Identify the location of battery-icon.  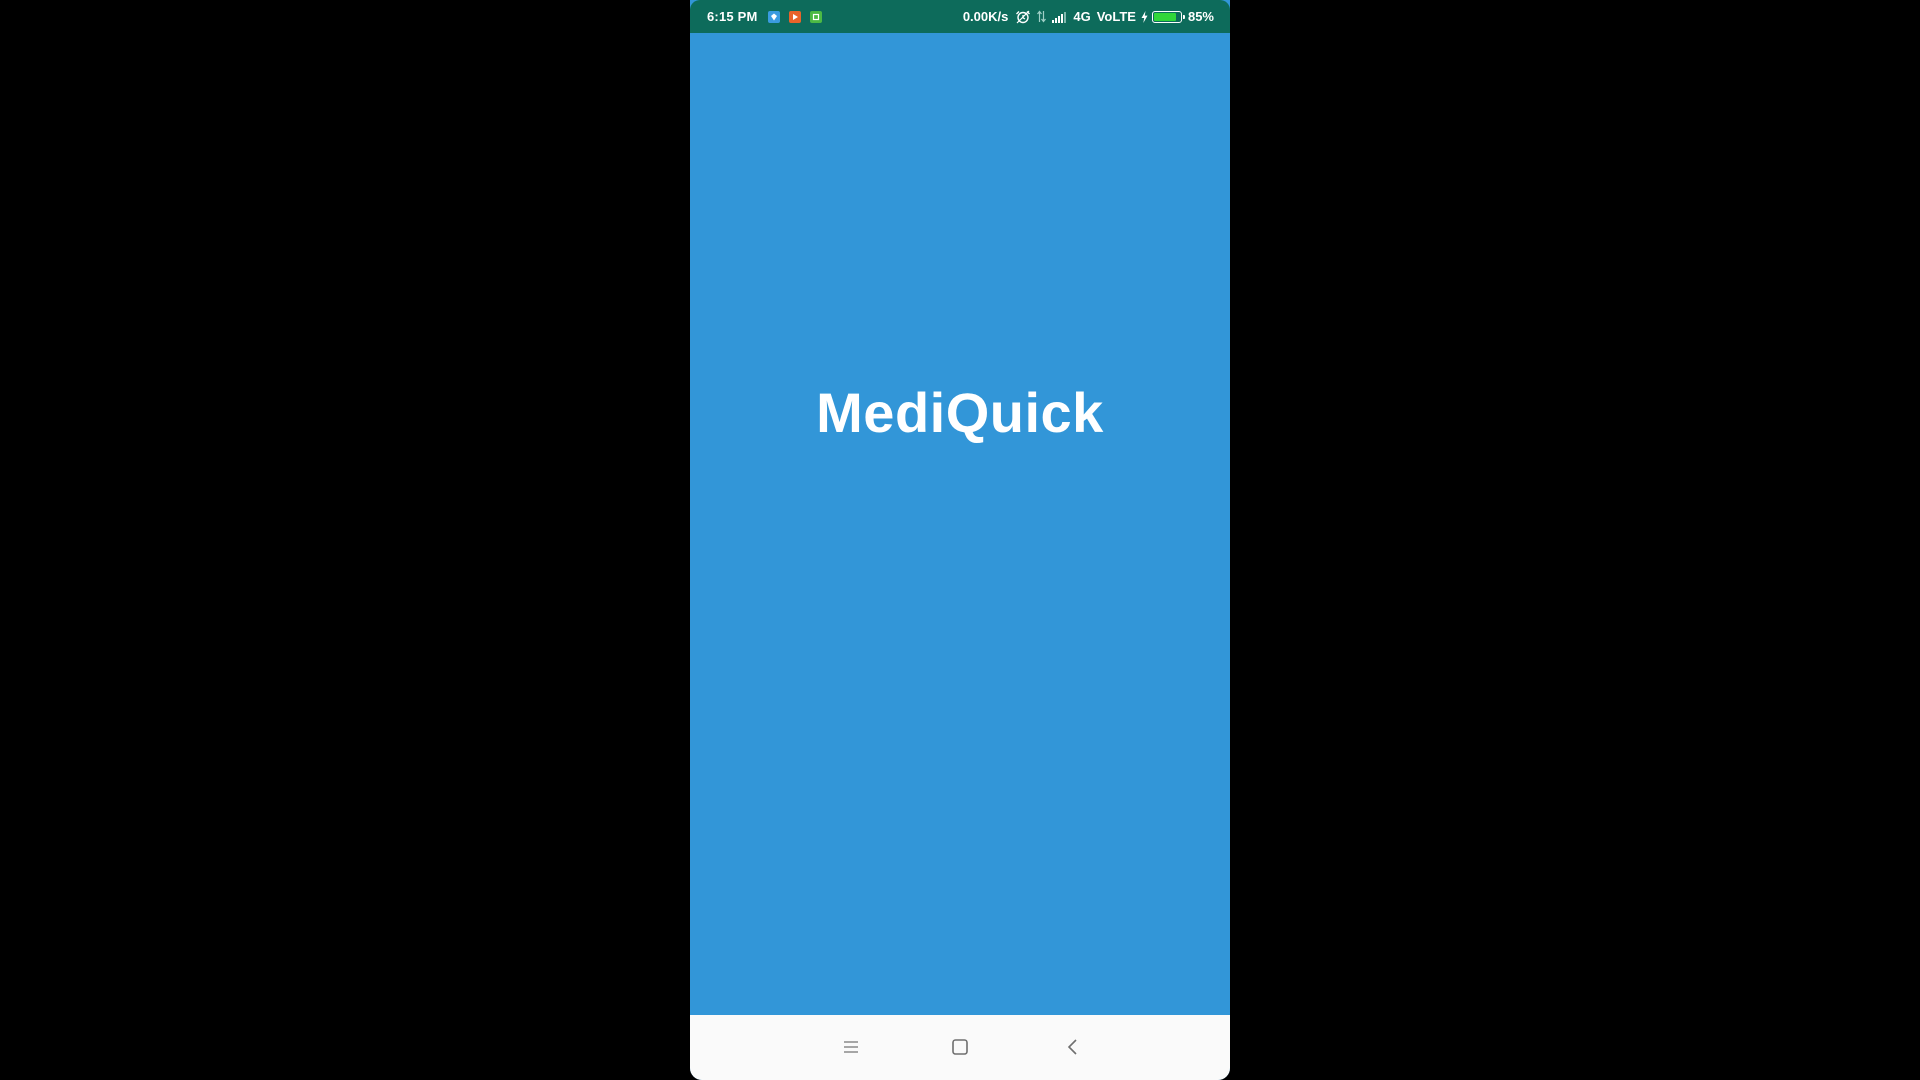
(1168, 16).